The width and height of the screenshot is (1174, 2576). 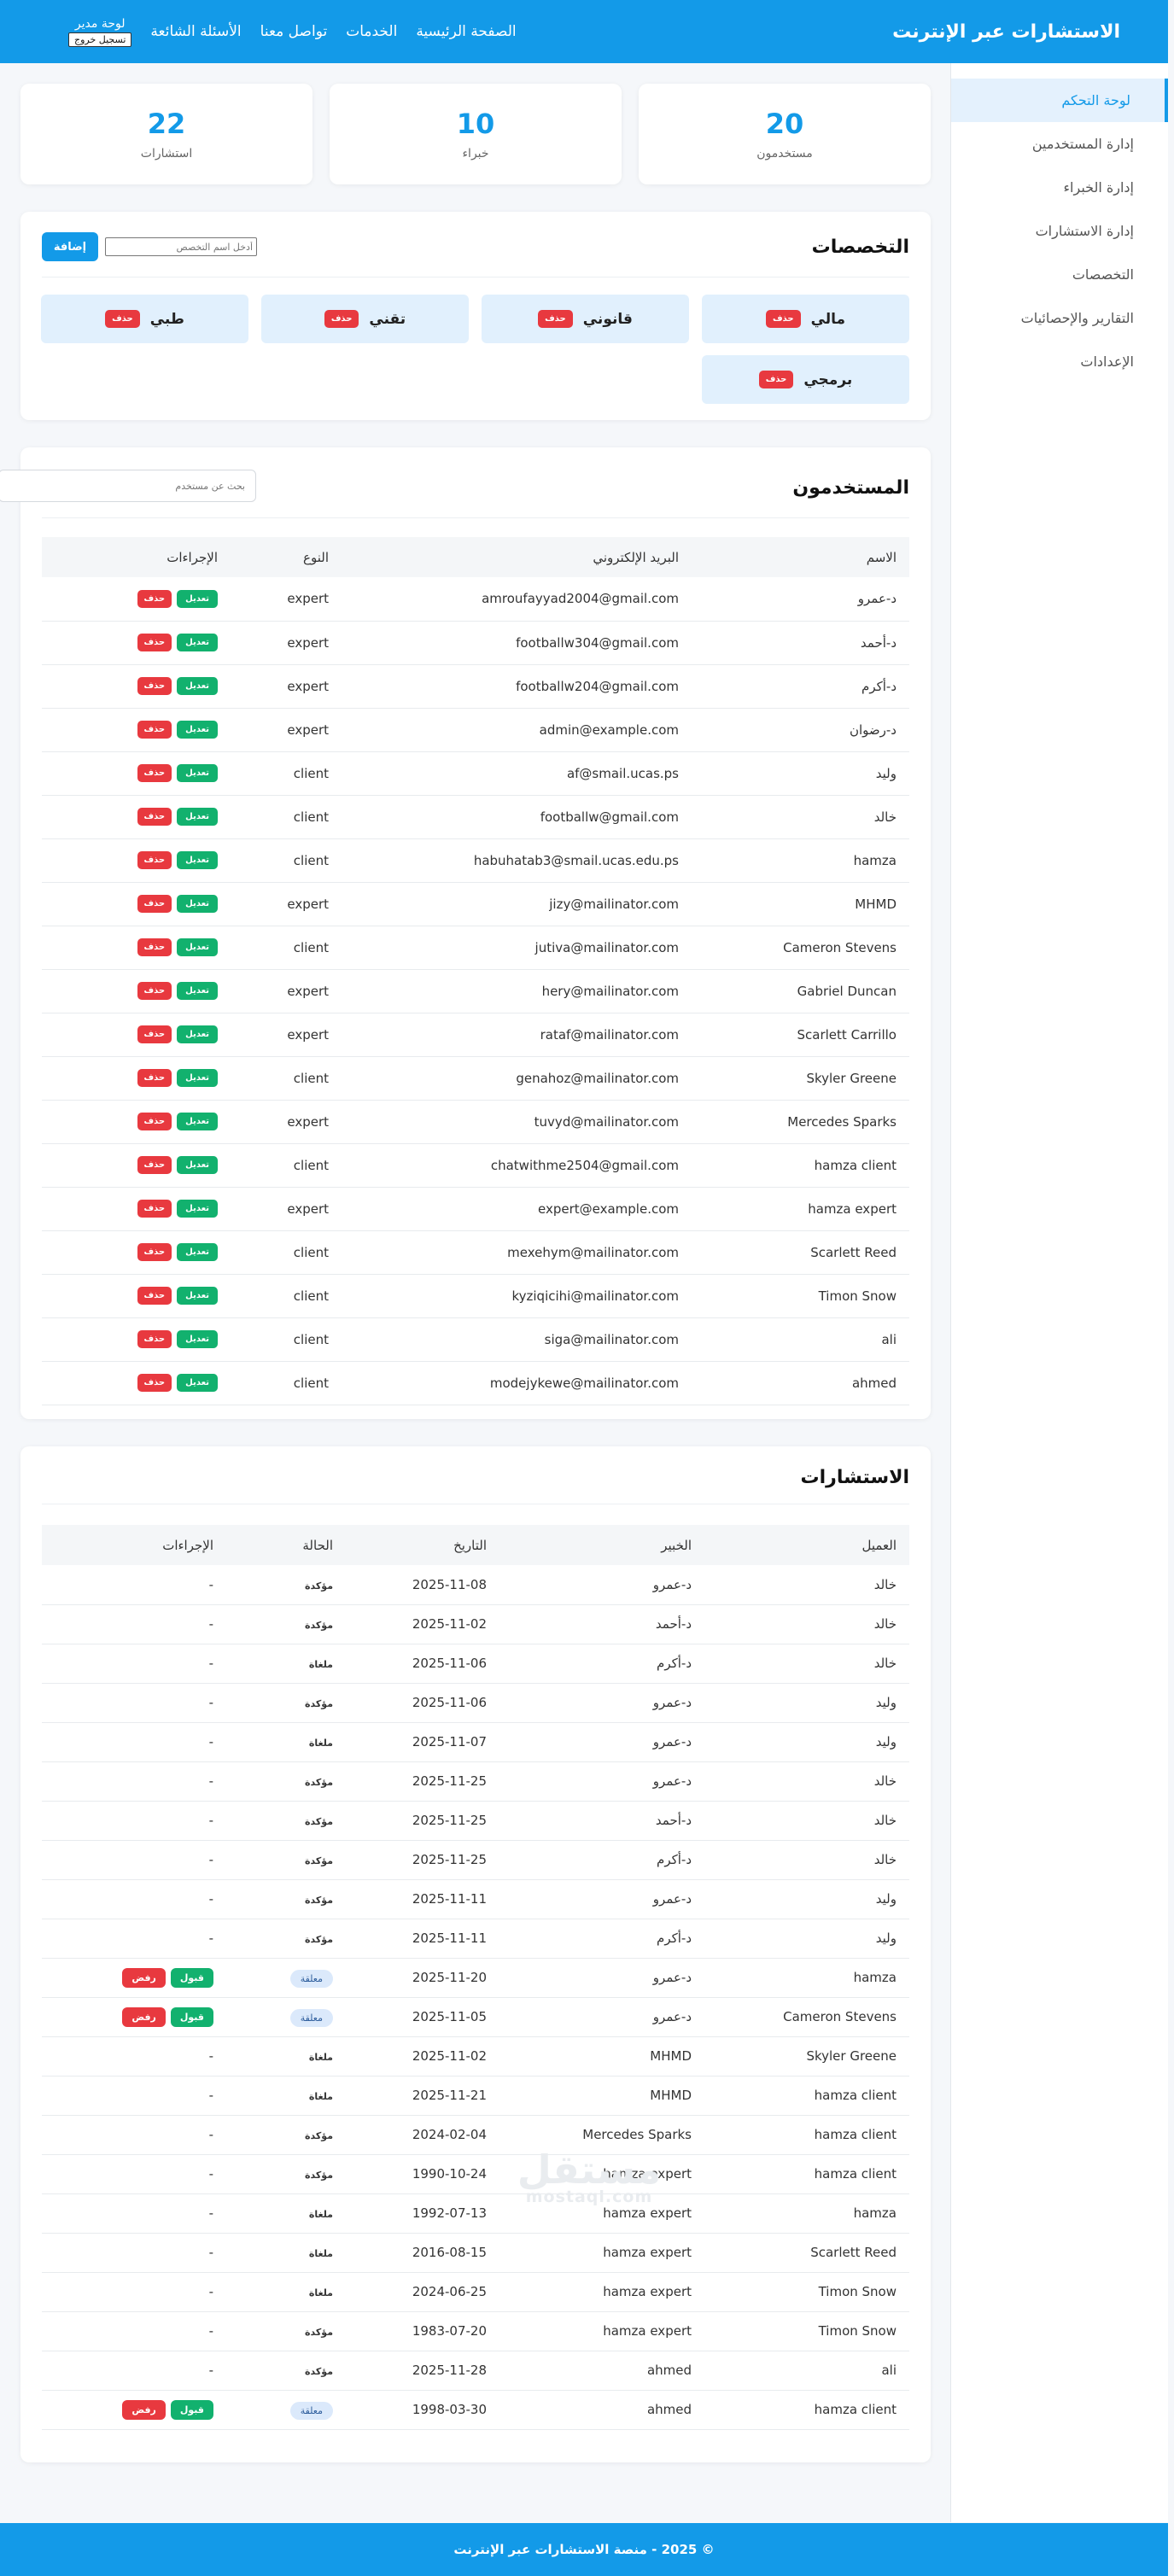 What do you see at coordinates (286, 1122) in the screenshot?
I see `user-type: expert` at bounding box center [286, 1122].